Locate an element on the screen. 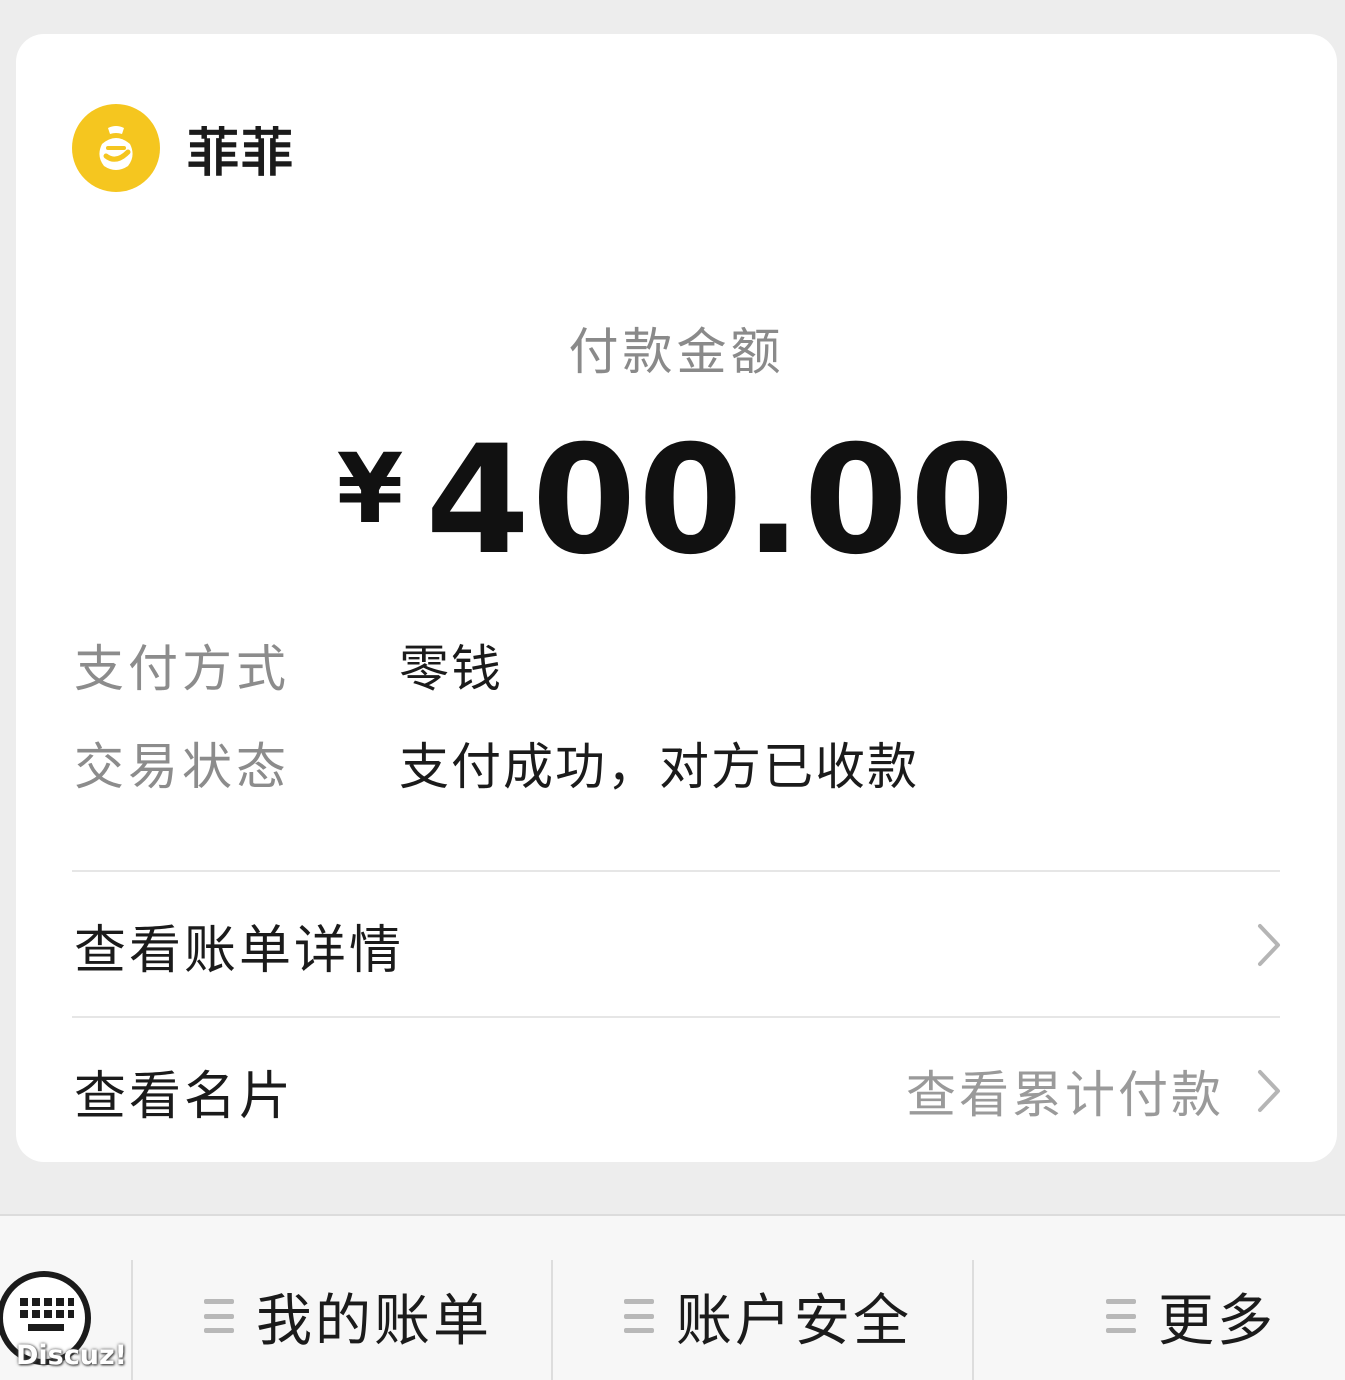  amount-display: ¥400.00 is located at coordinates (676, 501).